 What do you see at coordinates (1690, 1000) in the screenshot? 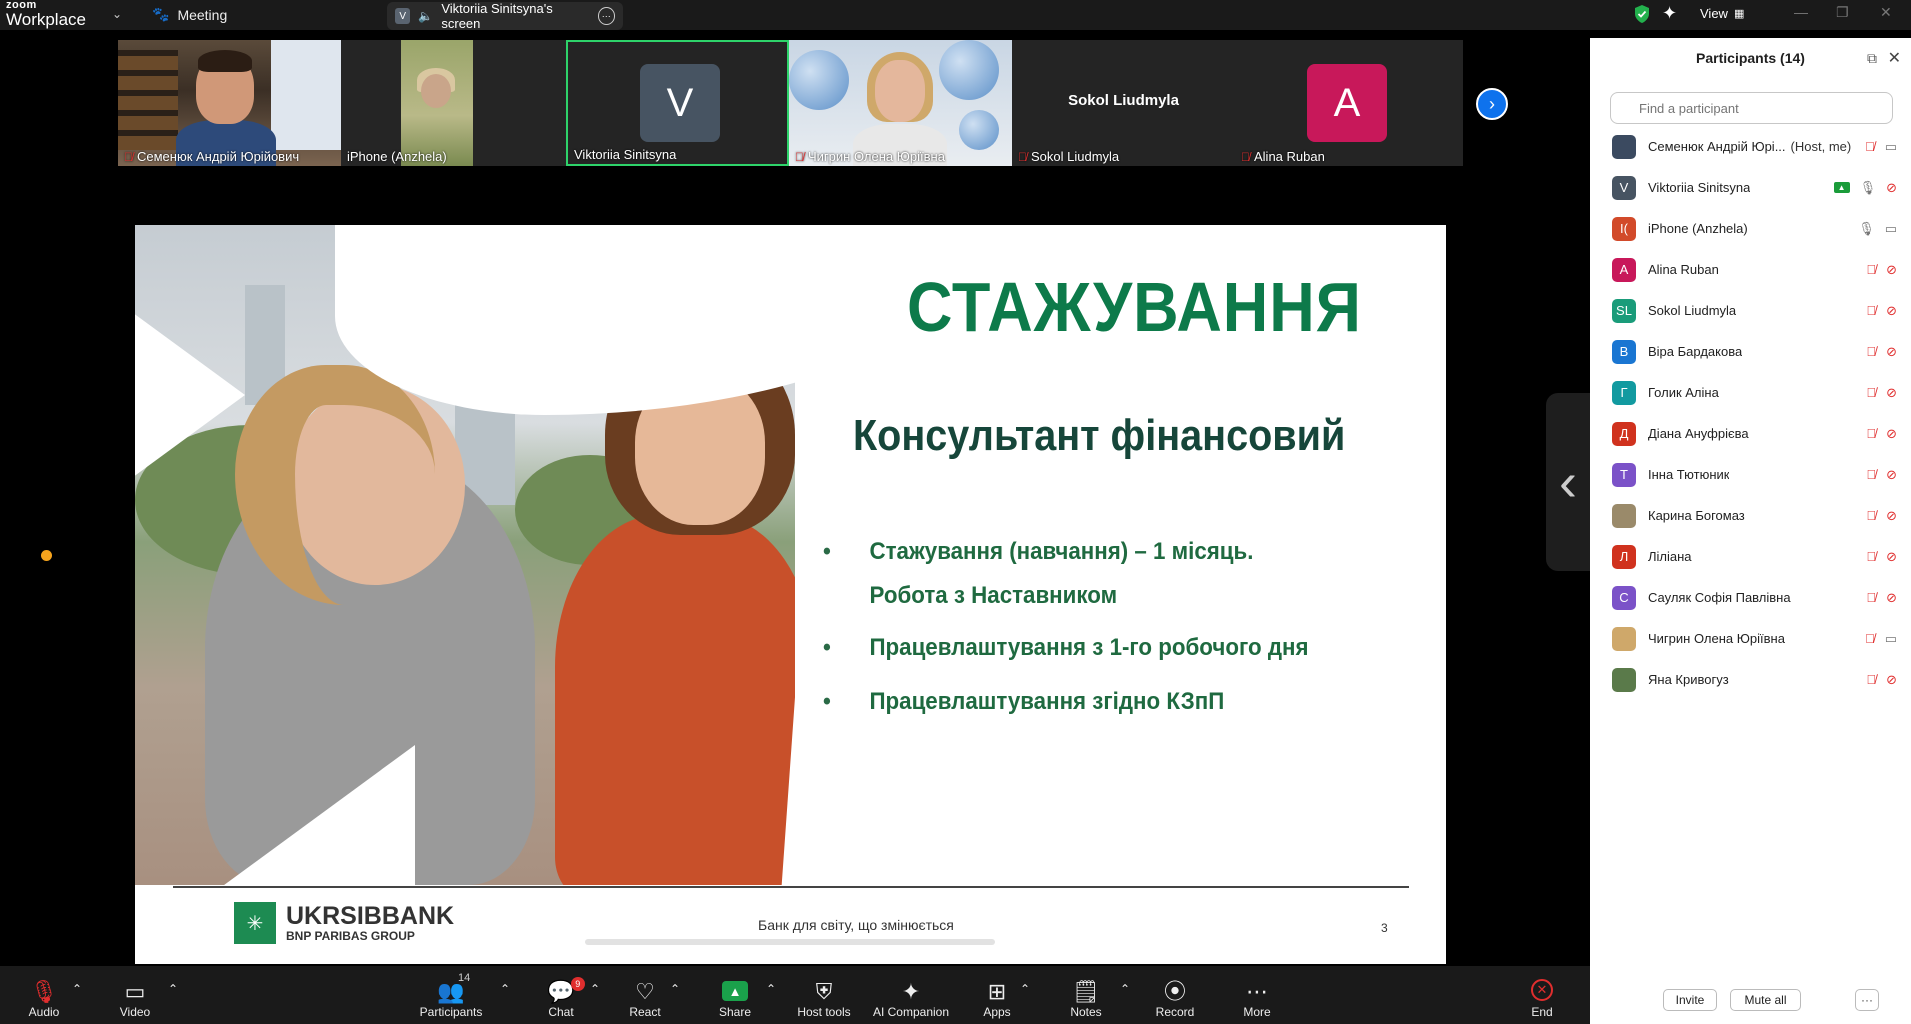
I see `invite-button: Invite` at bounding box center [1690, 1000].